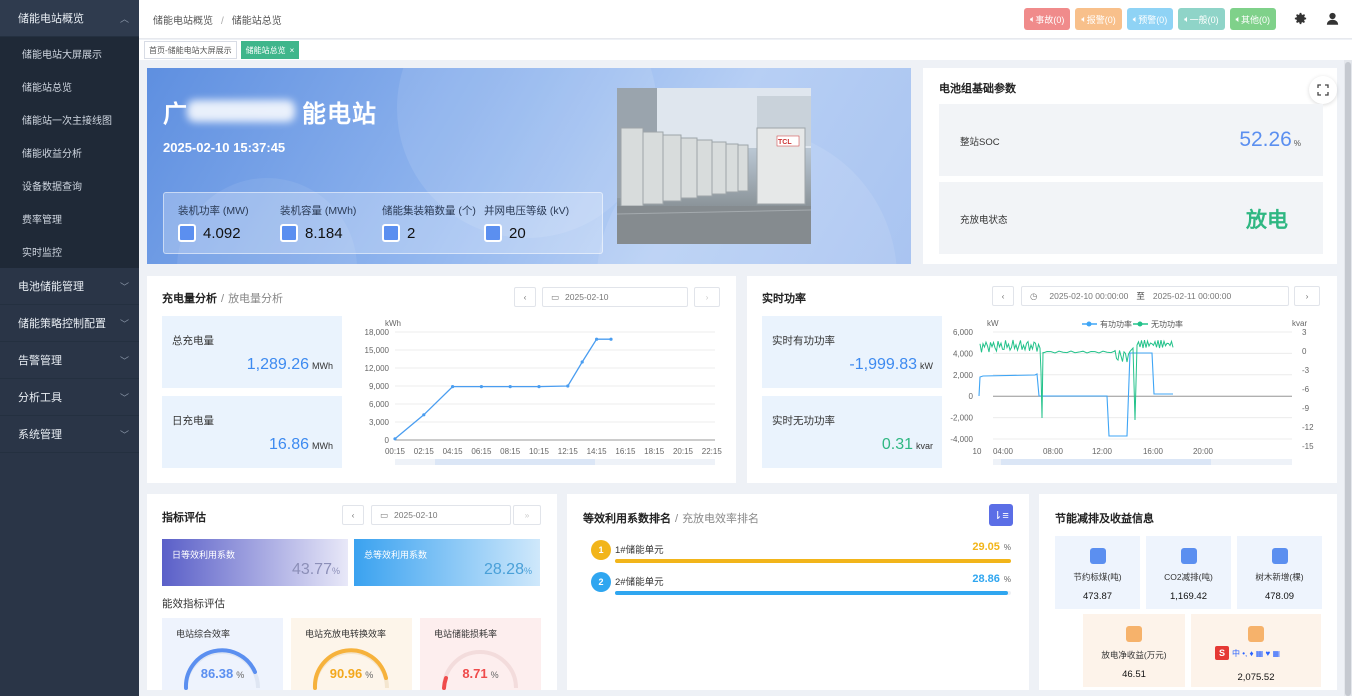 The height and width of the screenshot is (696, 1352). What do you see at coordinates (69, 286) in the screenshot?
I see `sidebar-group-battery: 电池储能管理 ﹀` at bounding box center [69, 286].